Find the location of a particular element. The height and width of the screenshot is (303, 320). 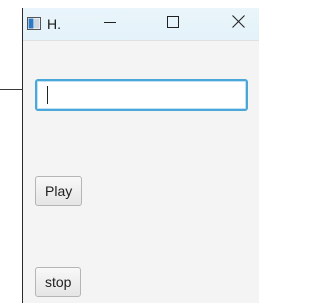

close-icon is located at coordinates (238, 24).